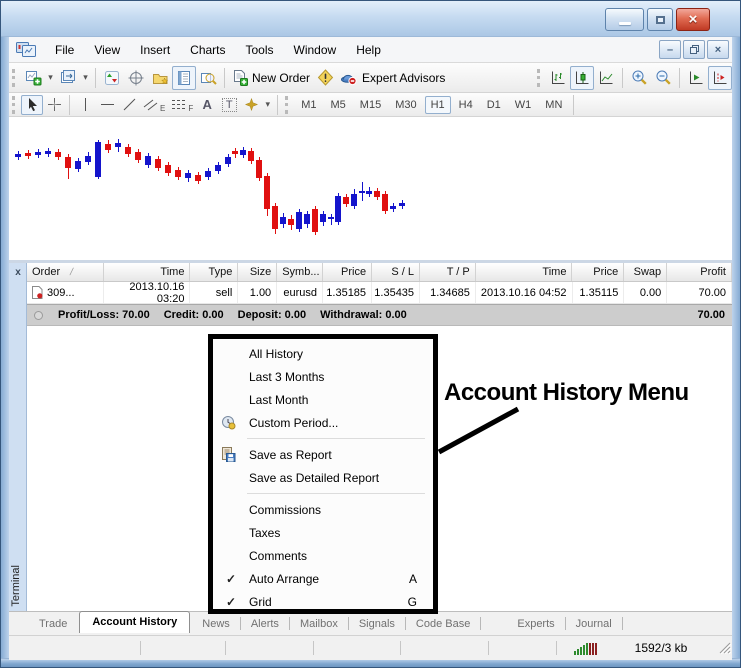  I want to click on new-chart-button, so click(33, 78).